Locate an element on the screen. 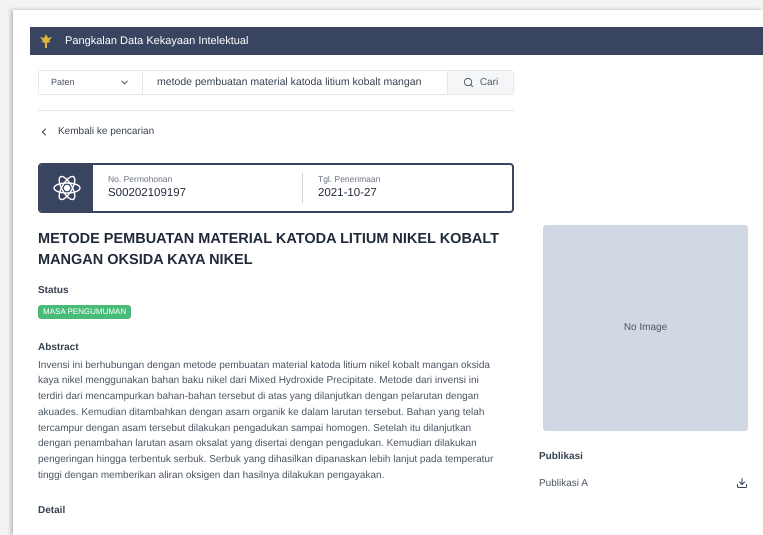  section-heading: Status is located at coordinates (54, 291).